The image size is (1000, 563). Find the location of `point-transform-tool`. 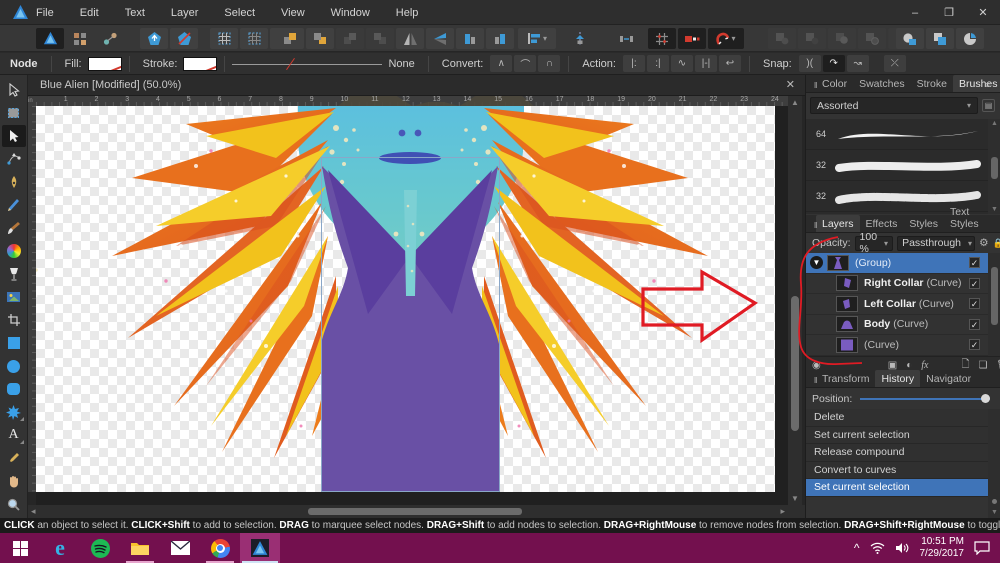

point-transform-tool is located at coordinates (14, 159).